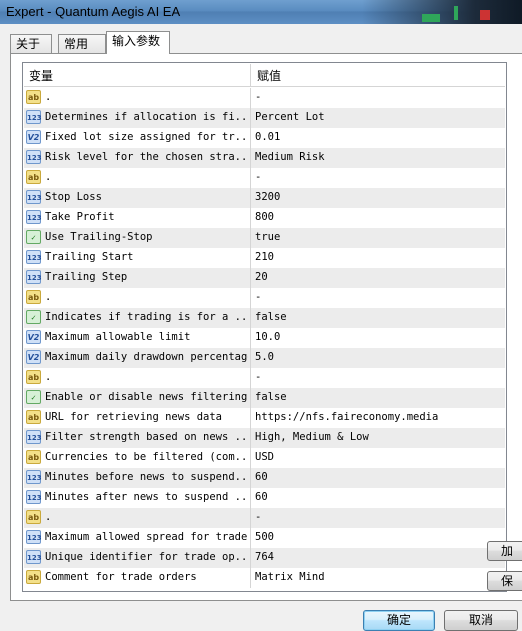 This screenshot has height=631, width=522. Describe the element at coordinates (379, 197) in the screenshot. I see `parameter-value: 3200` at that location.